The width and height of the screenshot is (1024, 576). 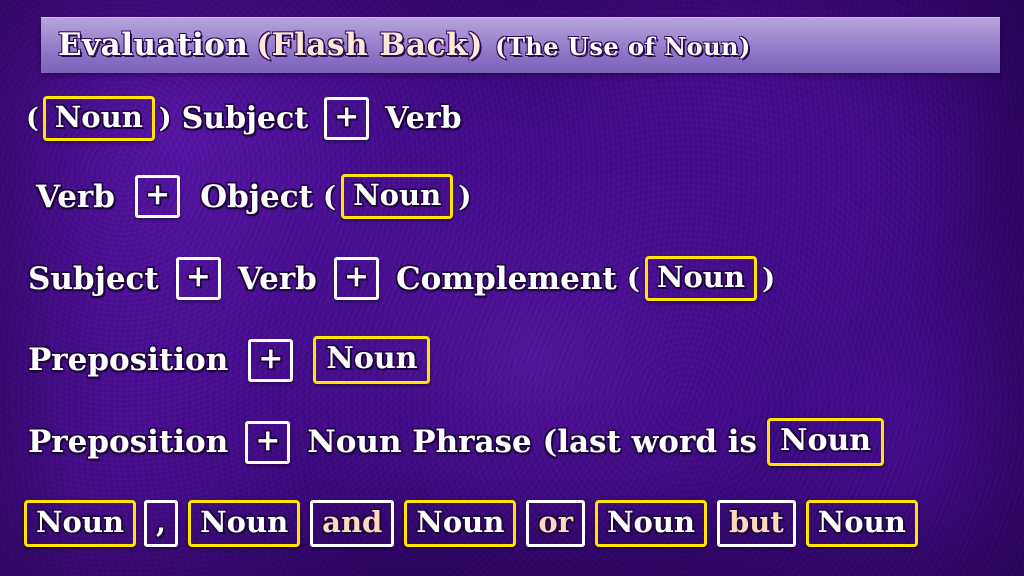 I want to click on title-subtitle: (The Use of Noun), so click(x=623, y=46).